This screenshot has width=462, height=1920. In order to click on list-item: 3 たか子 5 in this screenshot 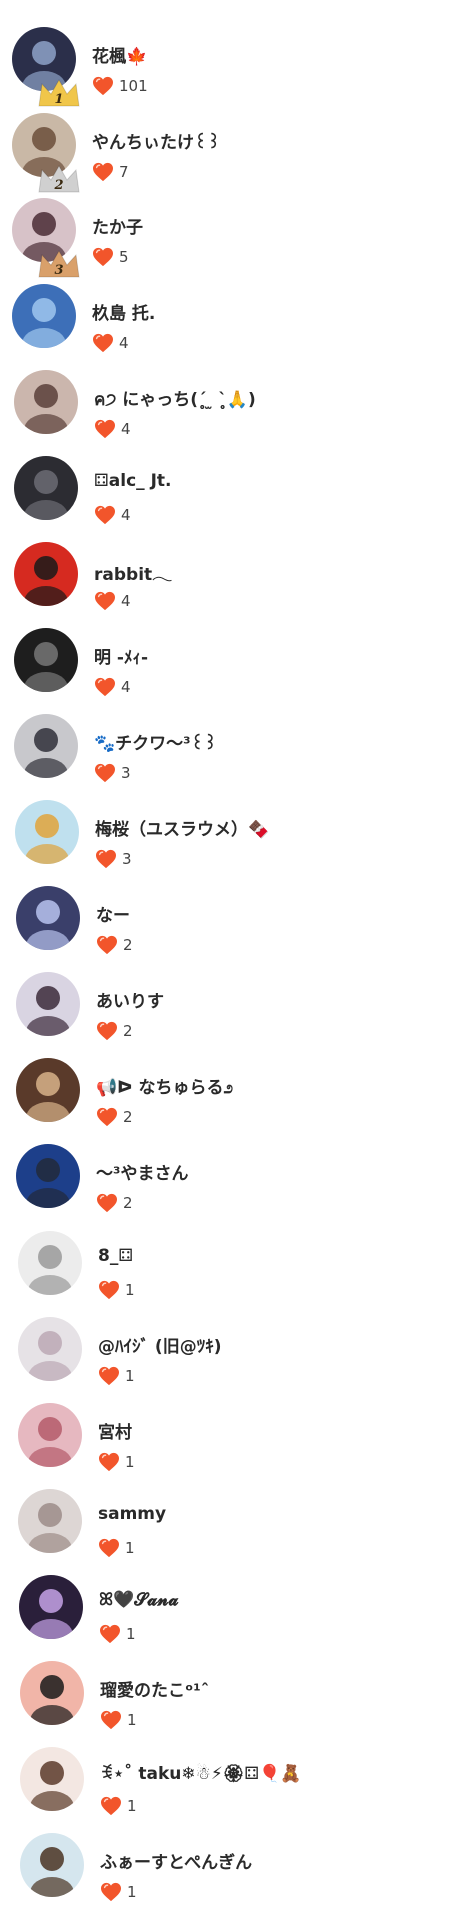, I will do `click(231, 233)`.